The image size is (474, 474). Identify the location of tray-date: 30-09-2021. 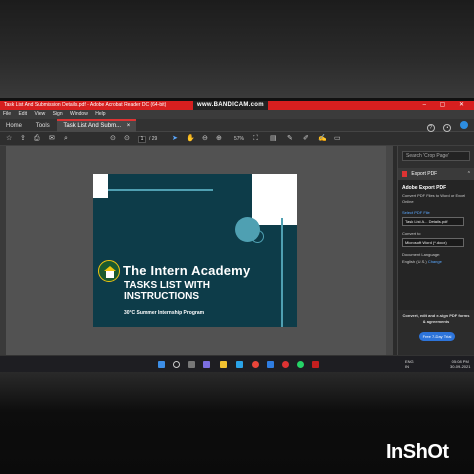
(460, 366).